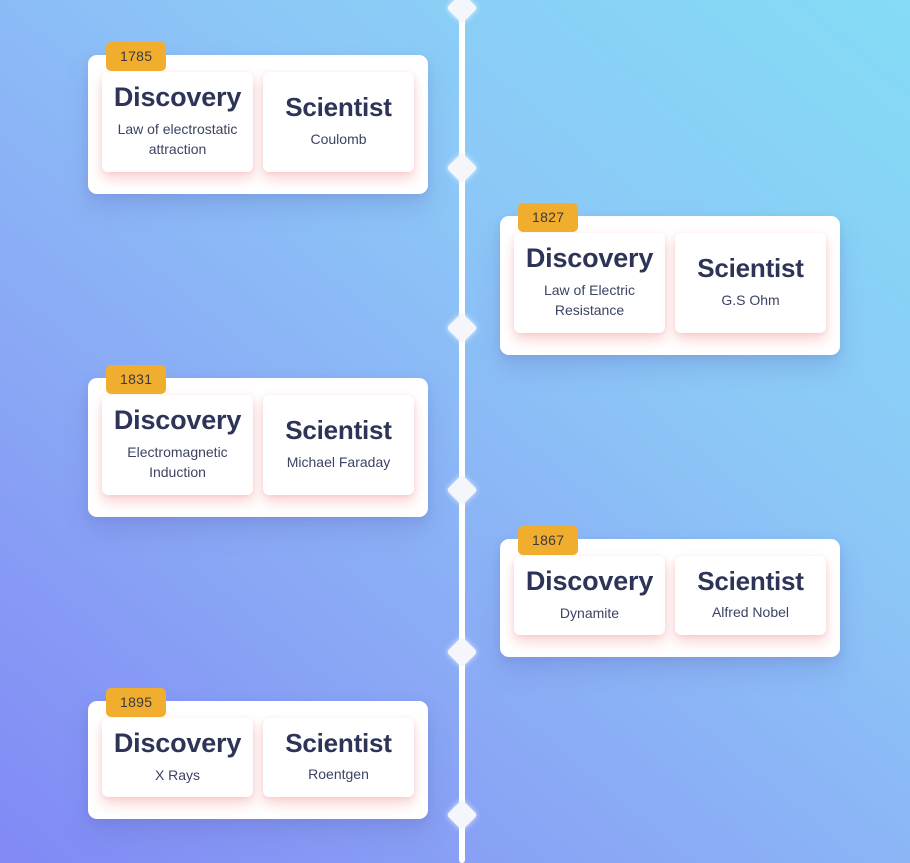 Image resolution: width=910 pixels, height=863 pixels. What do you see at coordinates (589, 613) in the screenshot?
I see `discovery-value: Dynamite` at bounding box center [589, 613].